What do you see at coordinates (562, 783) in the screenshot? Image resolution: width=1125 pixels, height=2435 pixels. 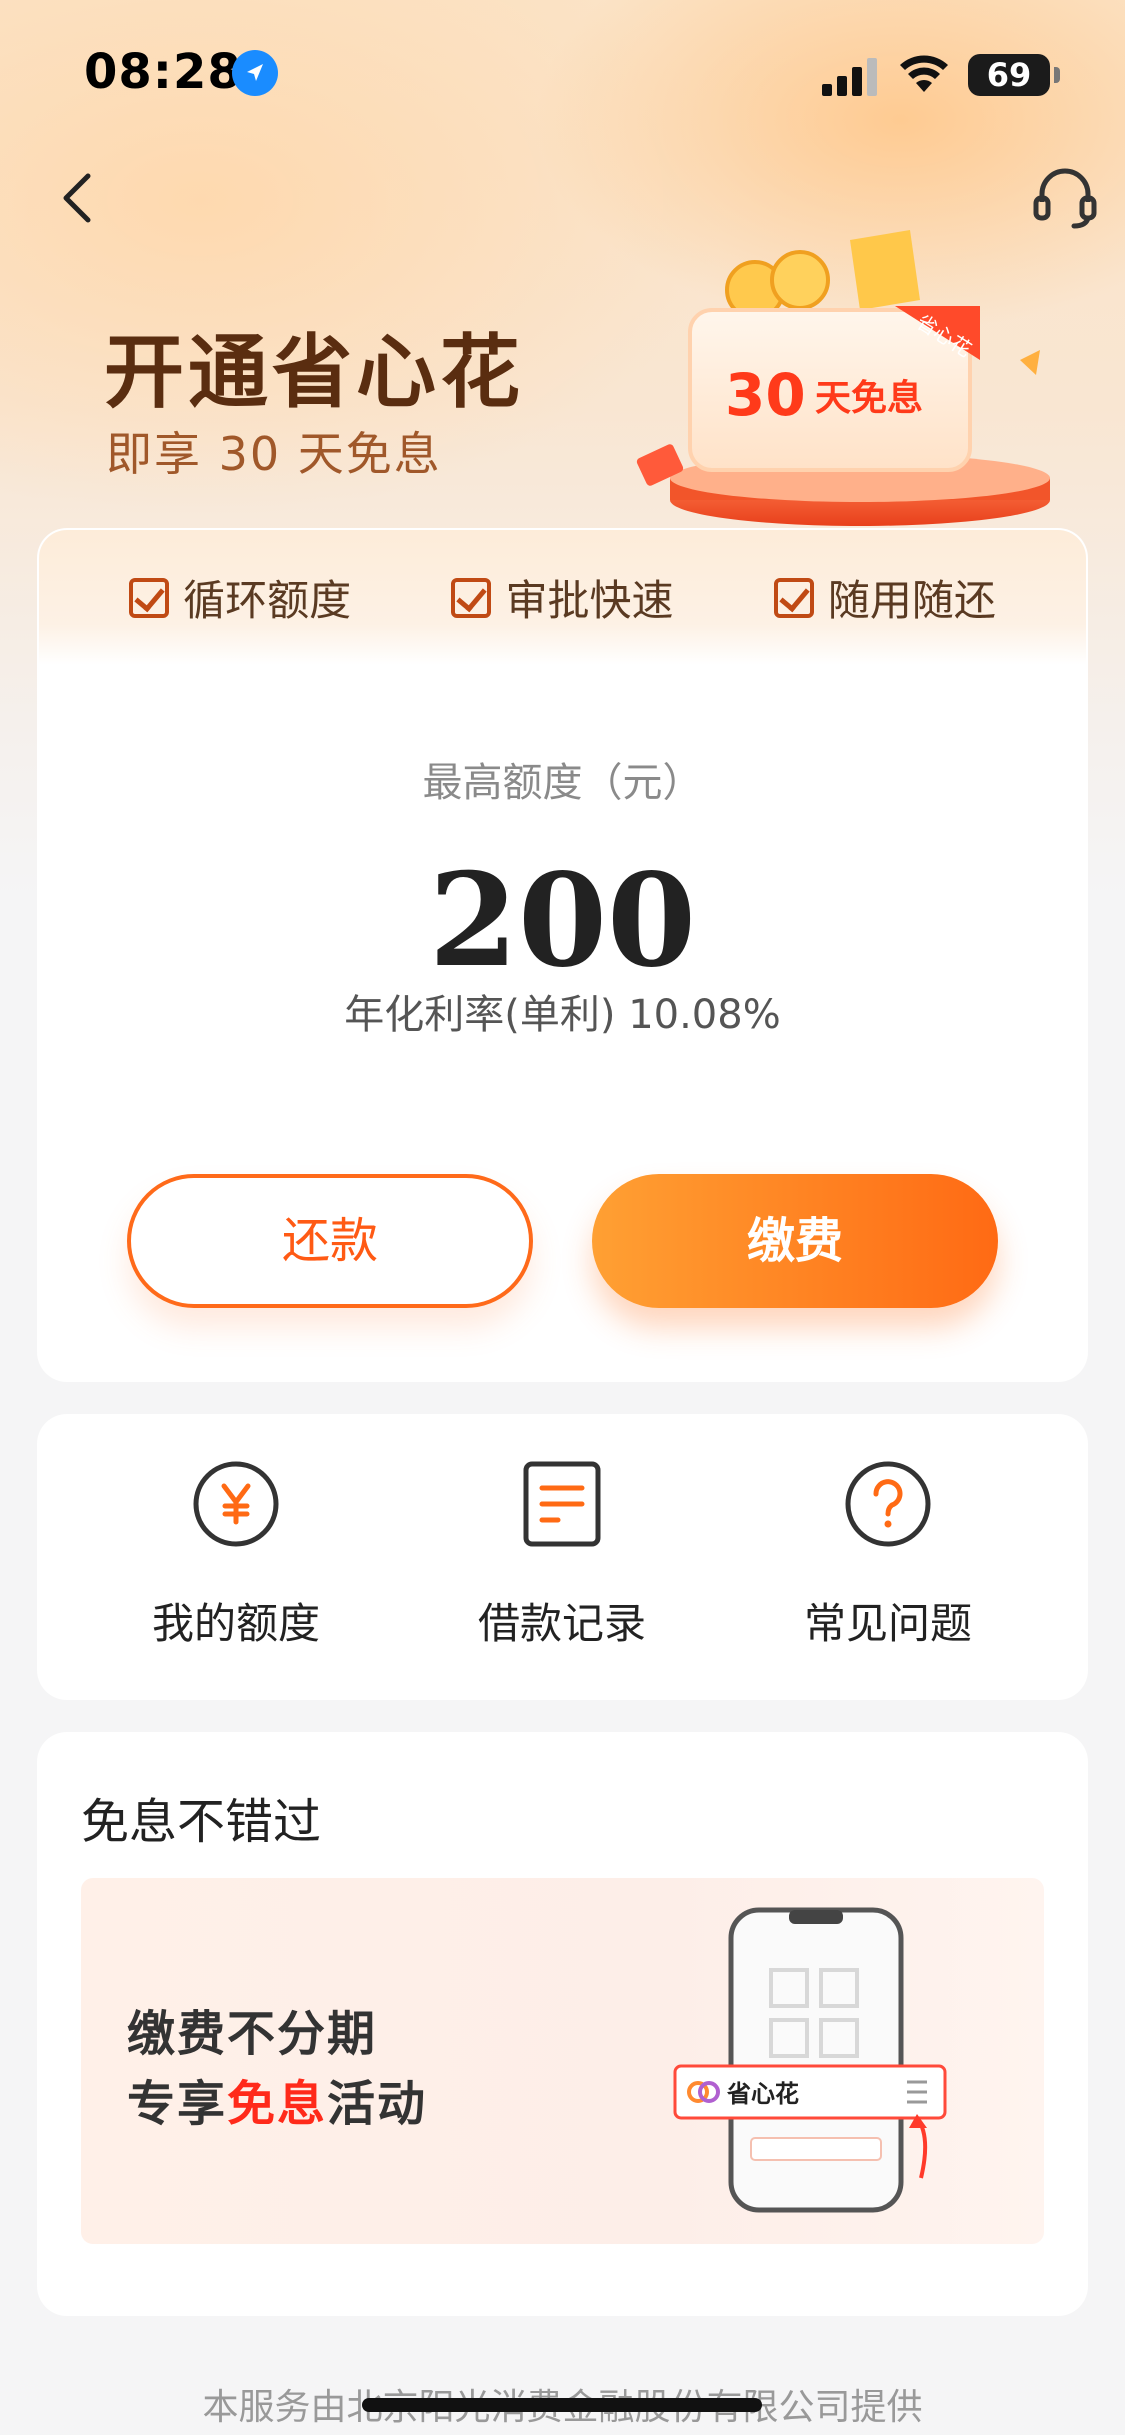 I see `max-limit-label: 最高额度（元）` at bounding box center [562, 783].